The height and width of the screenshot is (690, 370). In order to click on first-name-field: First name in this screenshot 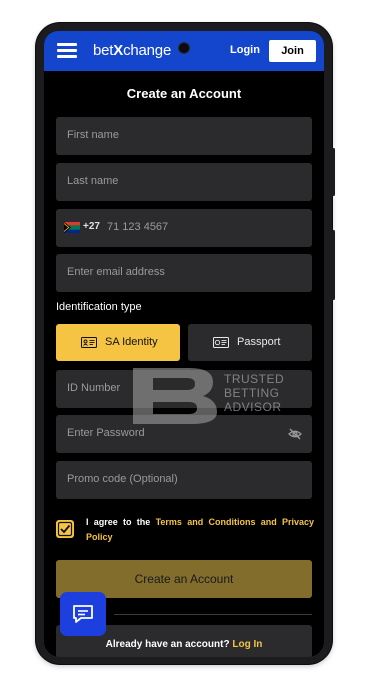, I will do `click(184, 136)`.